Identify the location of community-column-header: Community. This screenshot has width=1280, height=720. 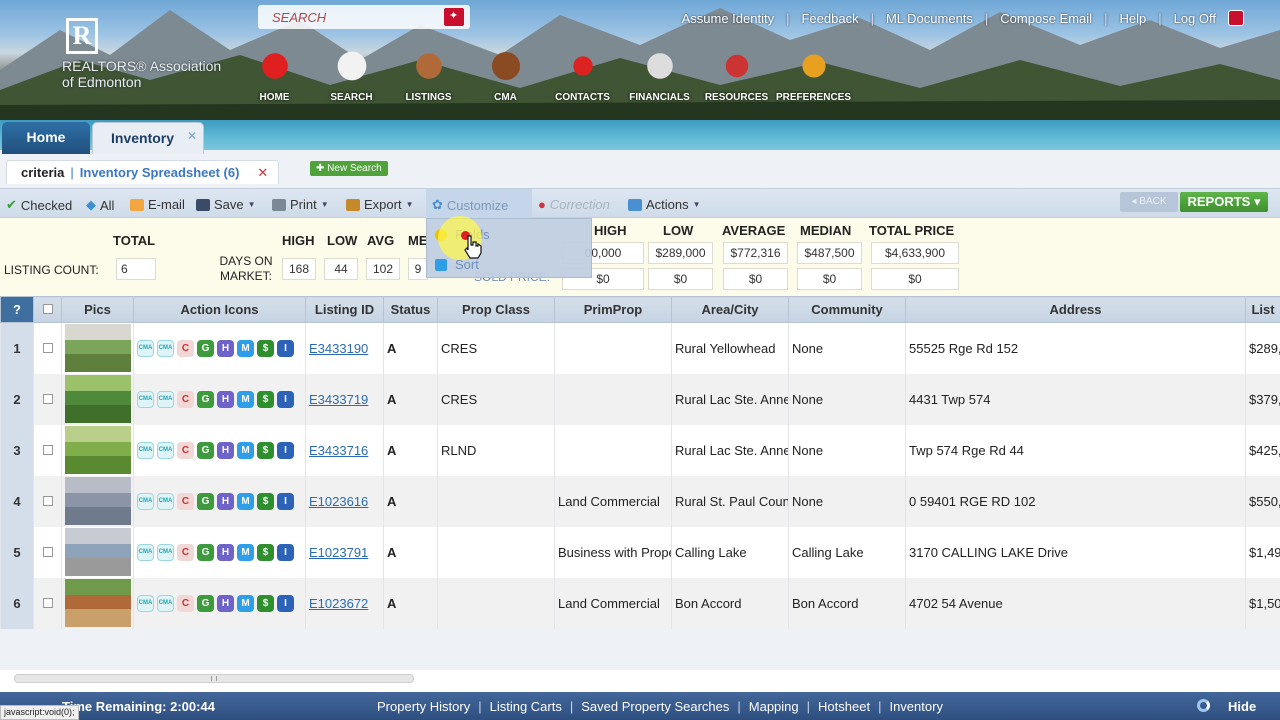
(847, 309).